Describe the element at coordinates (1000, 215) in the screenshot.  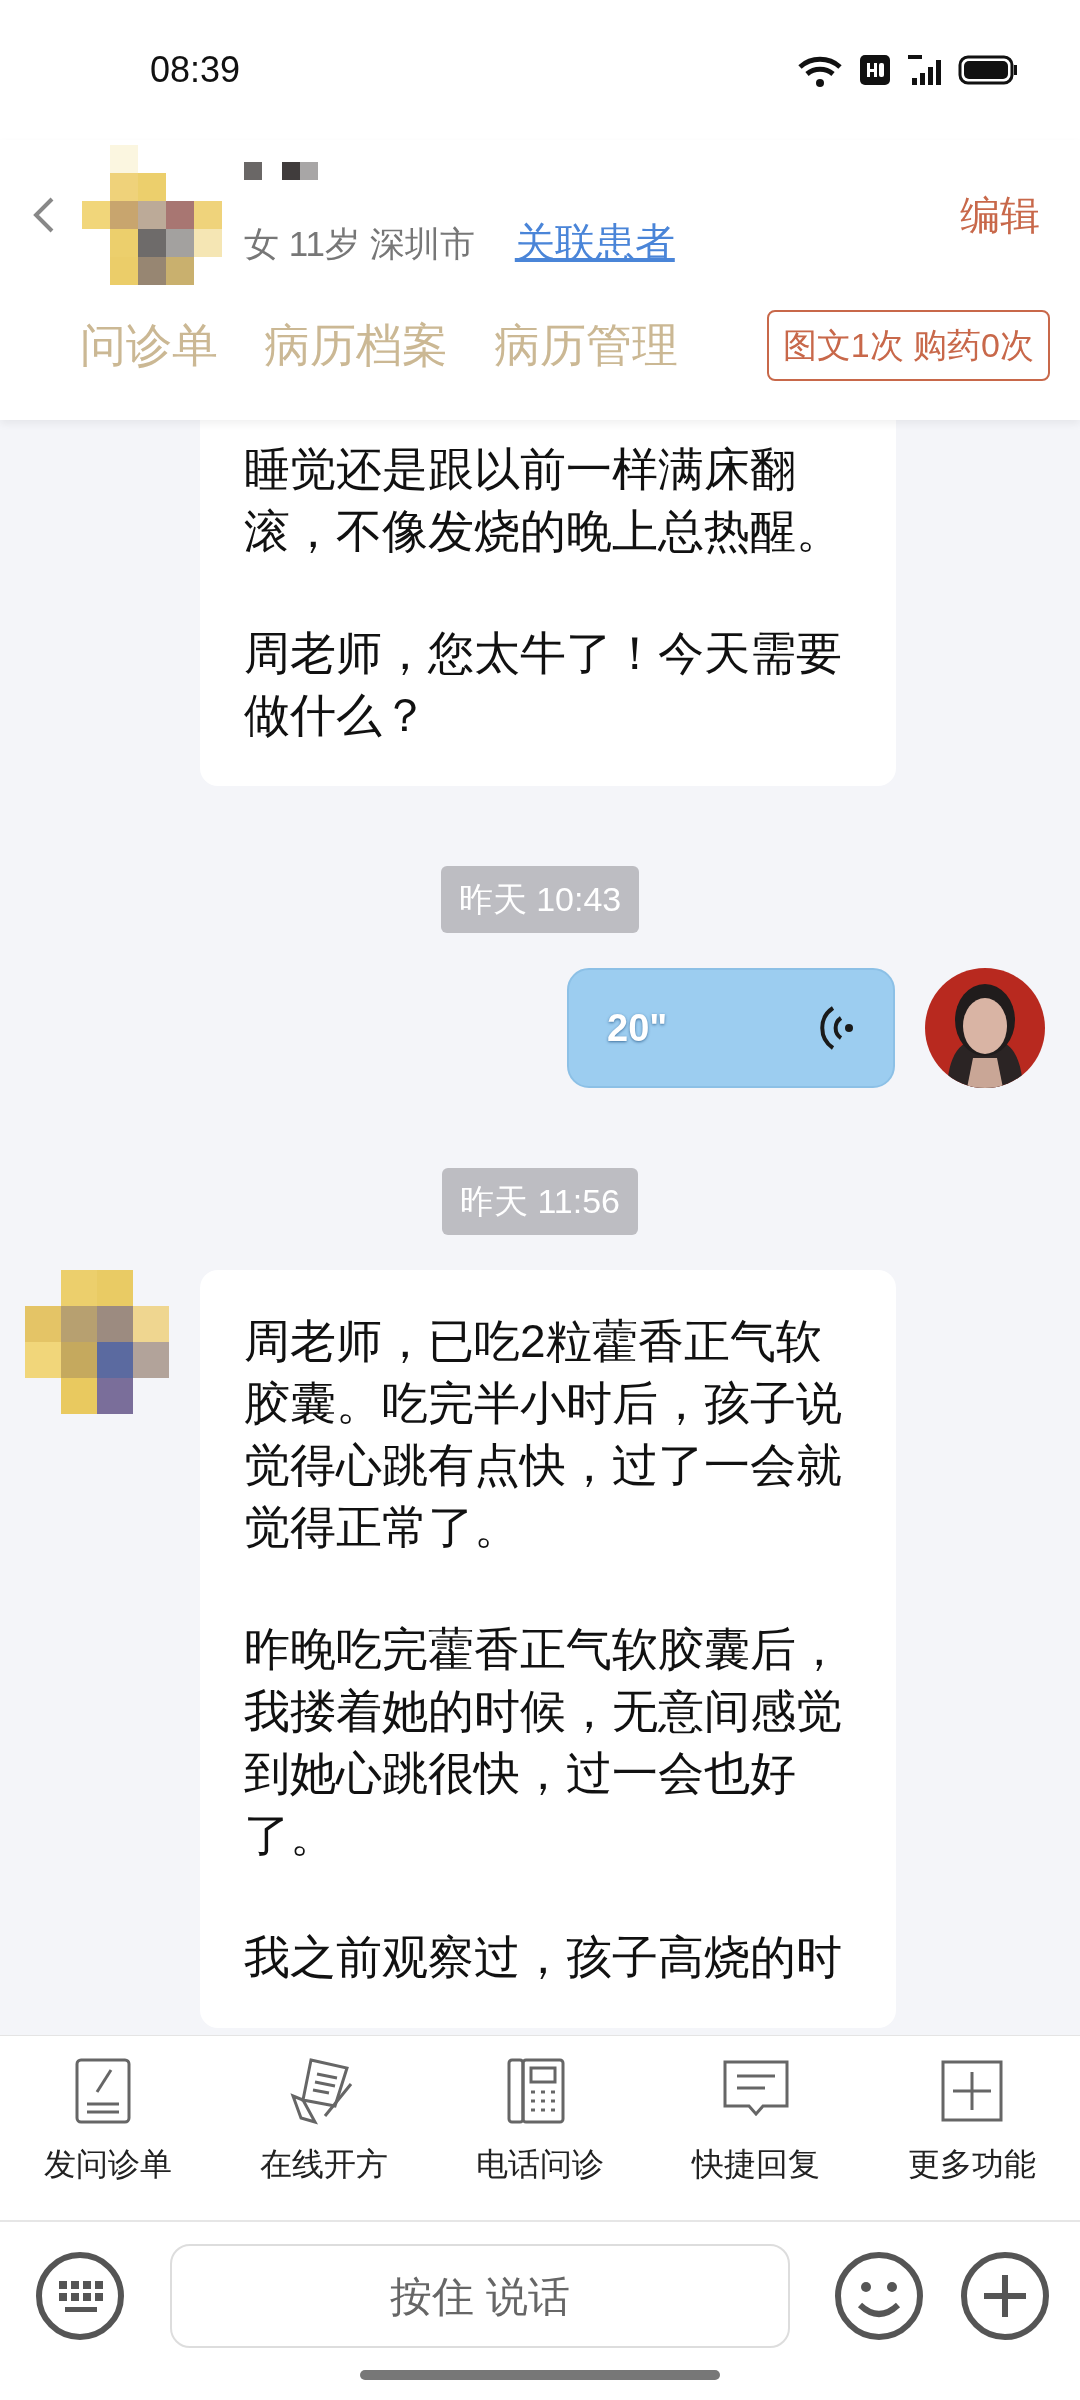
I see `edit-button: 编辑` at that location.